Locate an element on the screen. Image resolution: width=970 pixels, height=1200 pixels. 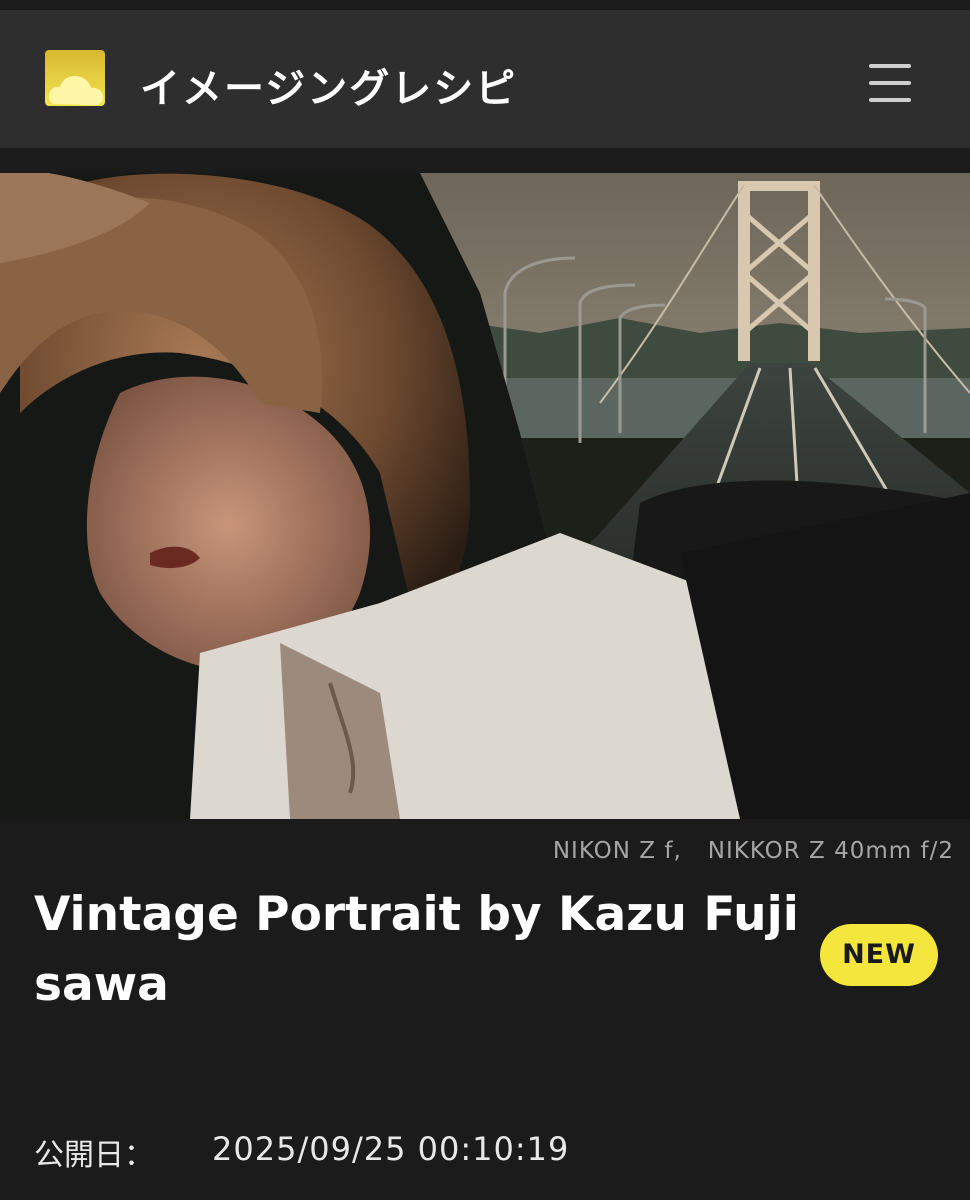
camera-lens-info: NIKON Z f, NIKKOR Z 40mm f/2 is located at coordinates (753, 851).